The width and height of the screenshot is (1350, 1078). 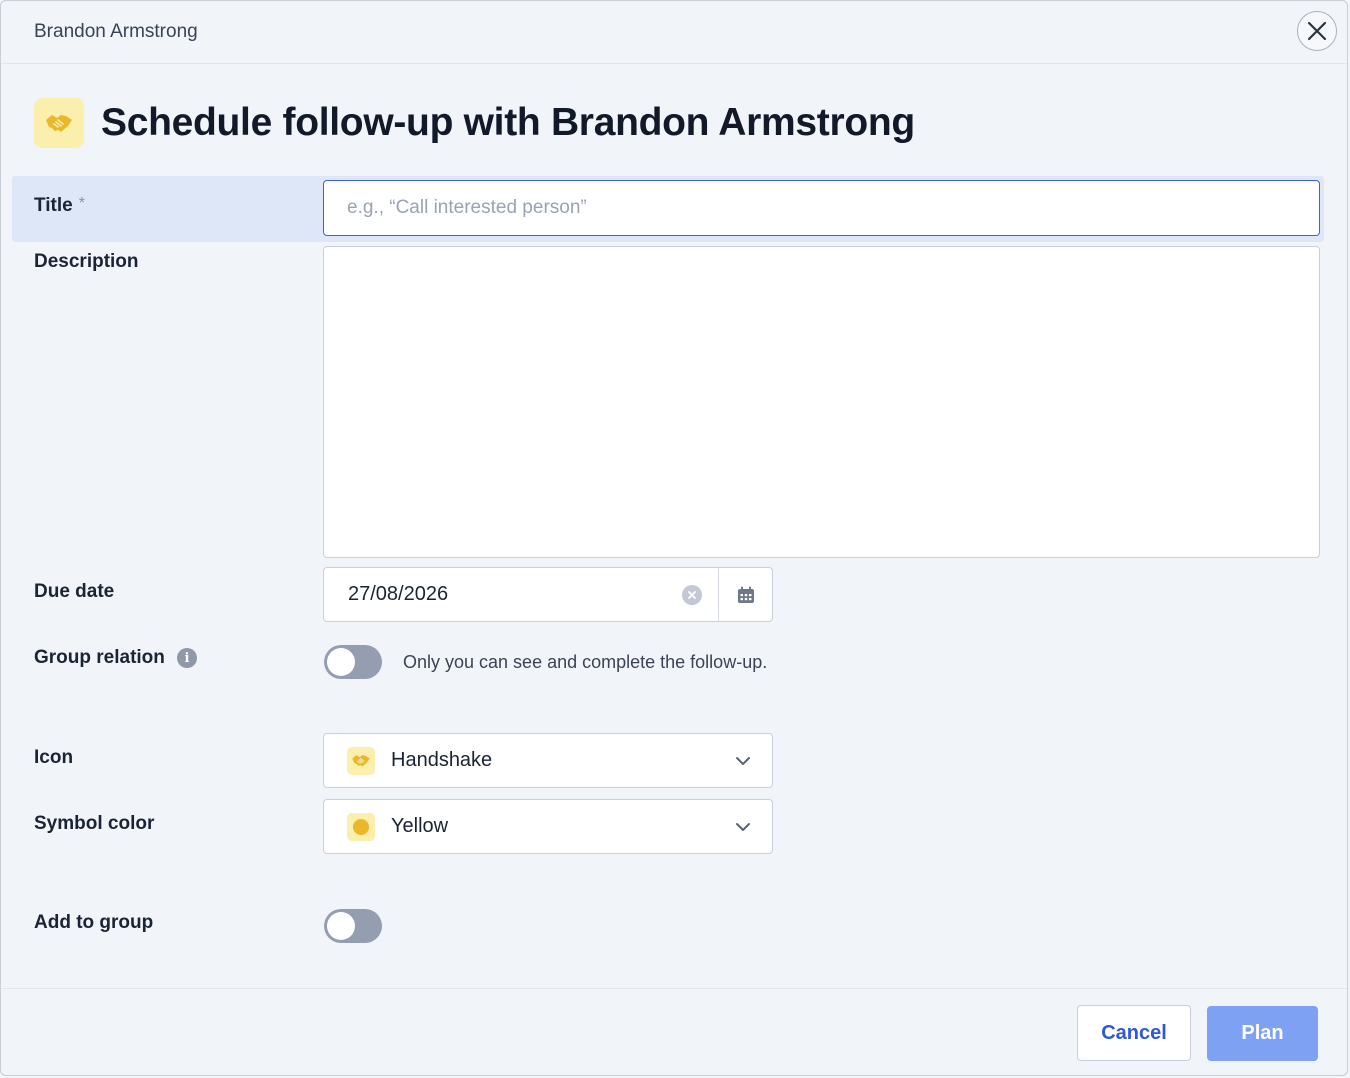 What do you see at coordinates (361, 826) in the screenshot?
I see `color-swatch` at bounding box center [361, 826].